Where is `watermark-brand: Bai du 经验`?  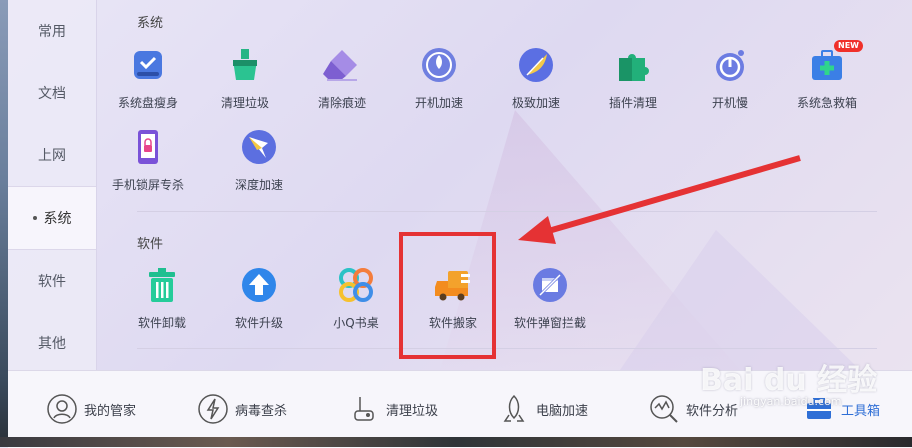 watermark-brand: Bai du 经验 is located at coordinates (789, 380).